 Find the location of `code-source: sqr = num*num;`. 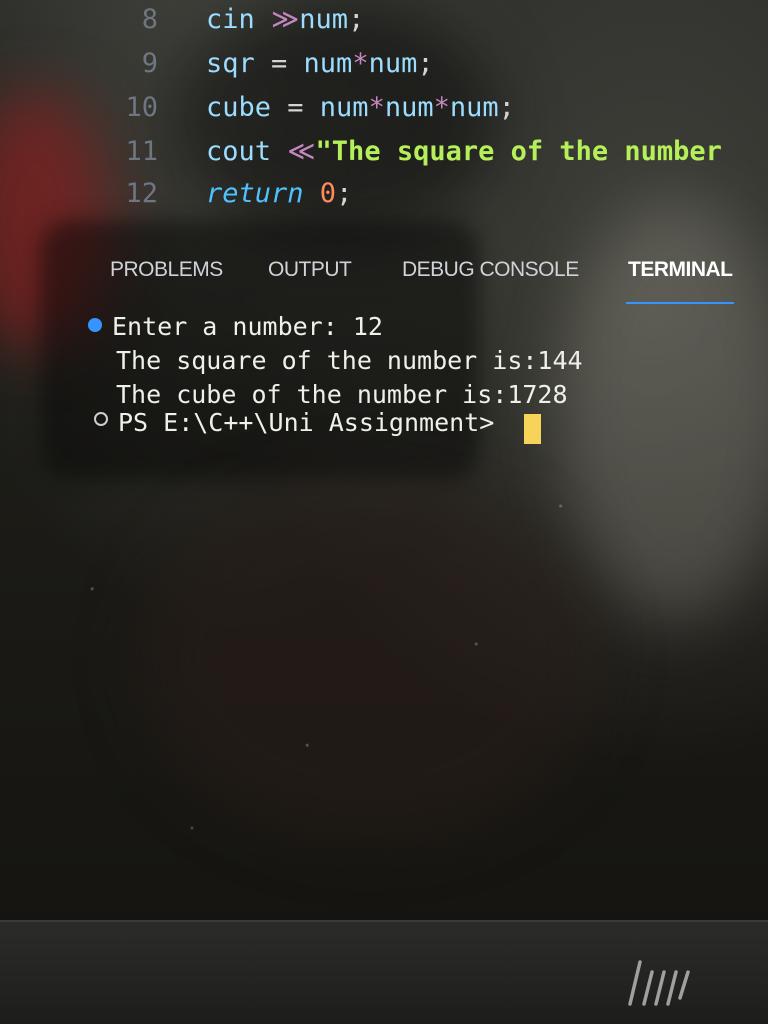

code-source: sqr = num*num; is located at coordinates (320, 63).